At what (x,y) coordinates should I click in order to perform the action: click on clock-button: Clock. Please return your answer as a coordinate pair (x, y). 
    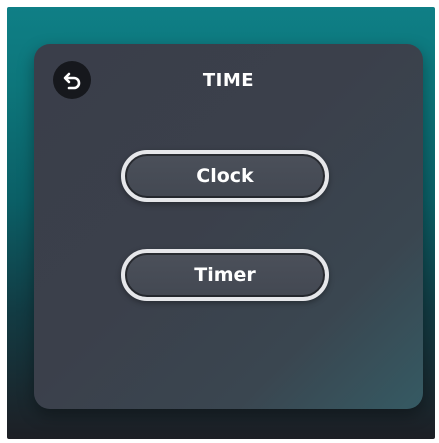
    Looking at the image, I should click on (225, 176).